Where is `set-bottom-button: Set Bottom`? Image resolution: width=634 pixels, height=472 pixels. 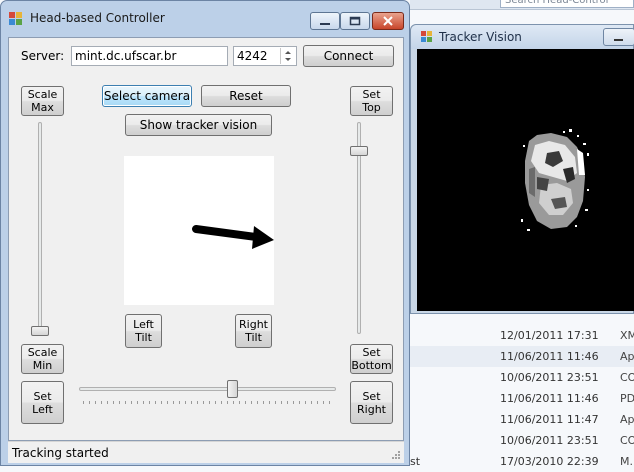 set-bottom-button: Set Bottom is located at coordinates (371, 359).